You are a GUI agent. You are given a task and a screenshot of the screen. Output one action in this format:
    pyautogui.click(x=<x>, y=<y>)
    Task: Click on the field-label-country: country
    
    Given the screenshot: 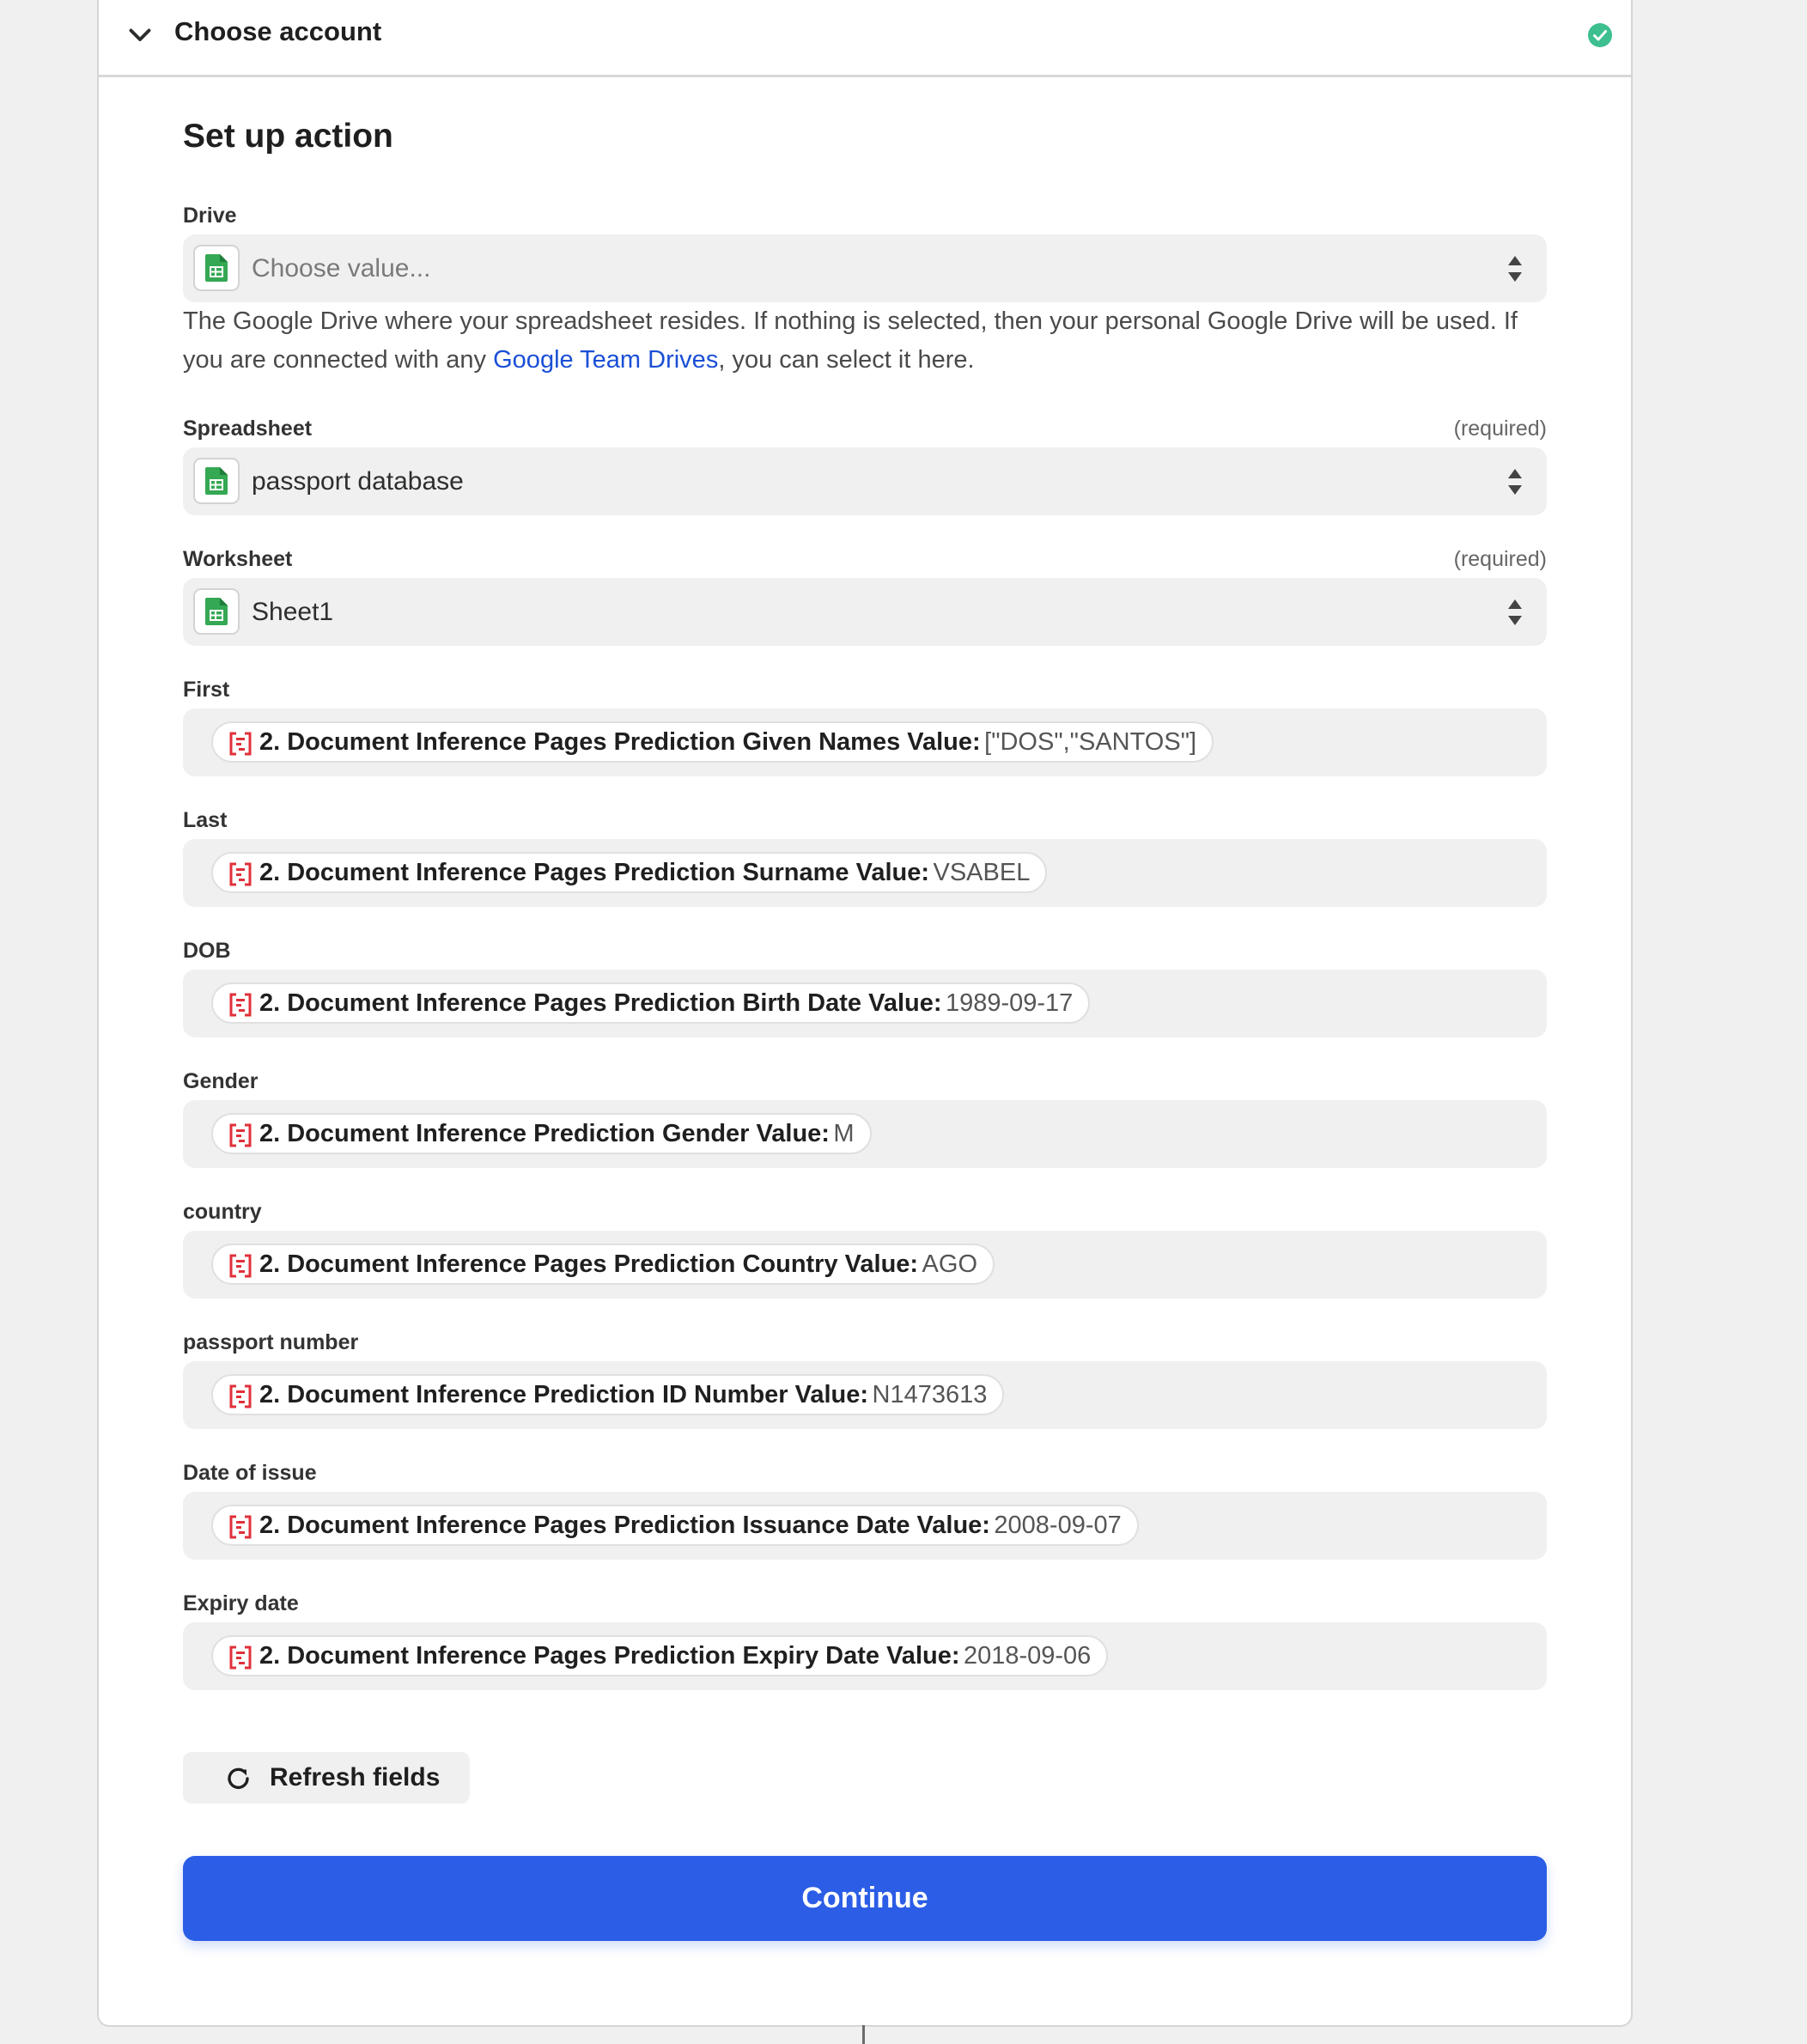 What is the action you would take?
    pyautogui.click(x=222, y=1212)
    